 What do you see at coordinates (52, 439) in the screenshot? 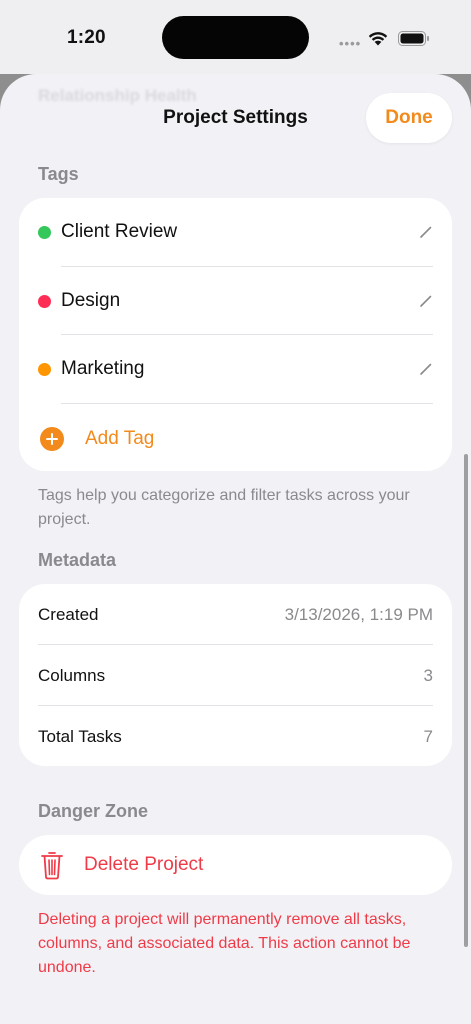
I see `plus-circle-icon` at bounding box center [52, 439].